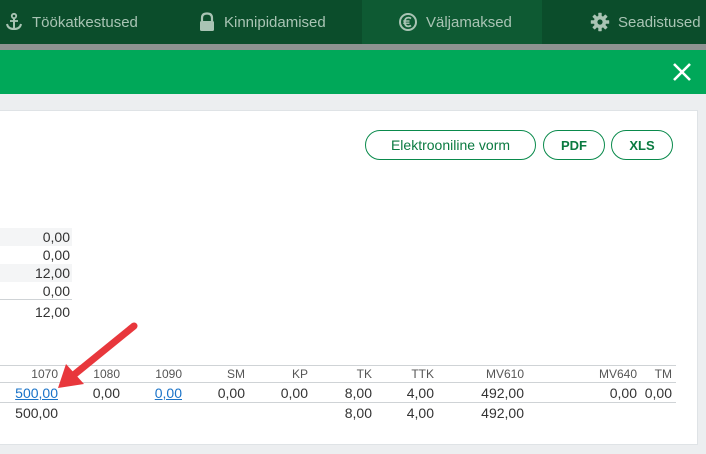 The width and height of the screenshot is (706, 454). What do you see at coordinates (168, 374) in the screenshot?
I see `column-header-1090: 1090` at bounding box center [168, 374].